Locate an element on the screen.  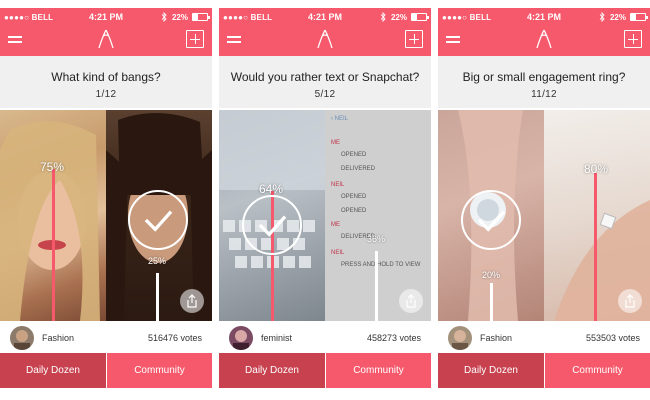
question-text: What kind of bangs? is located at coordinates (106, 77).